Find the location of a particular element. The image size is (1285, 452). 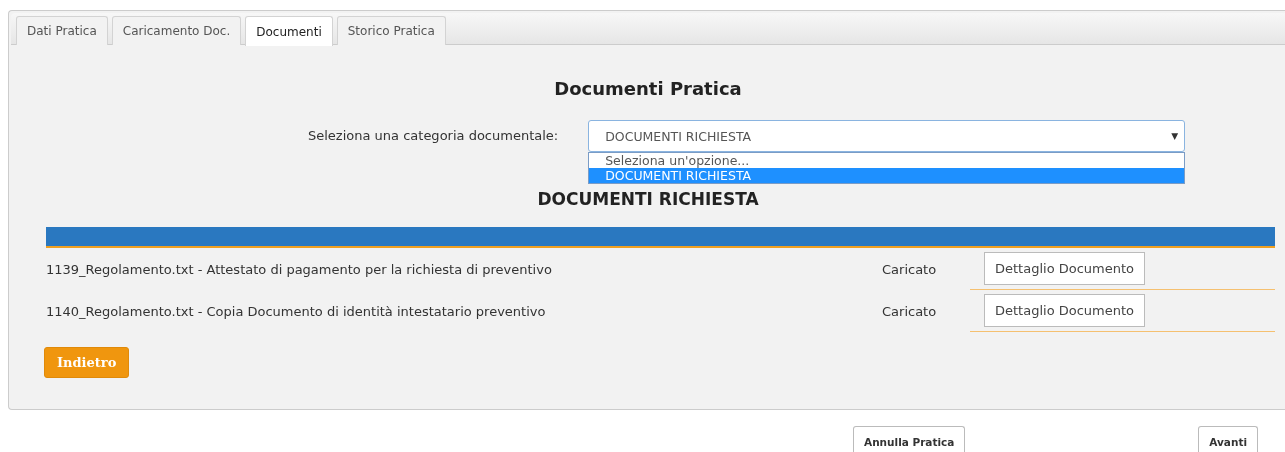

footer-button: Avanti is located at coordinates (1228, 439).